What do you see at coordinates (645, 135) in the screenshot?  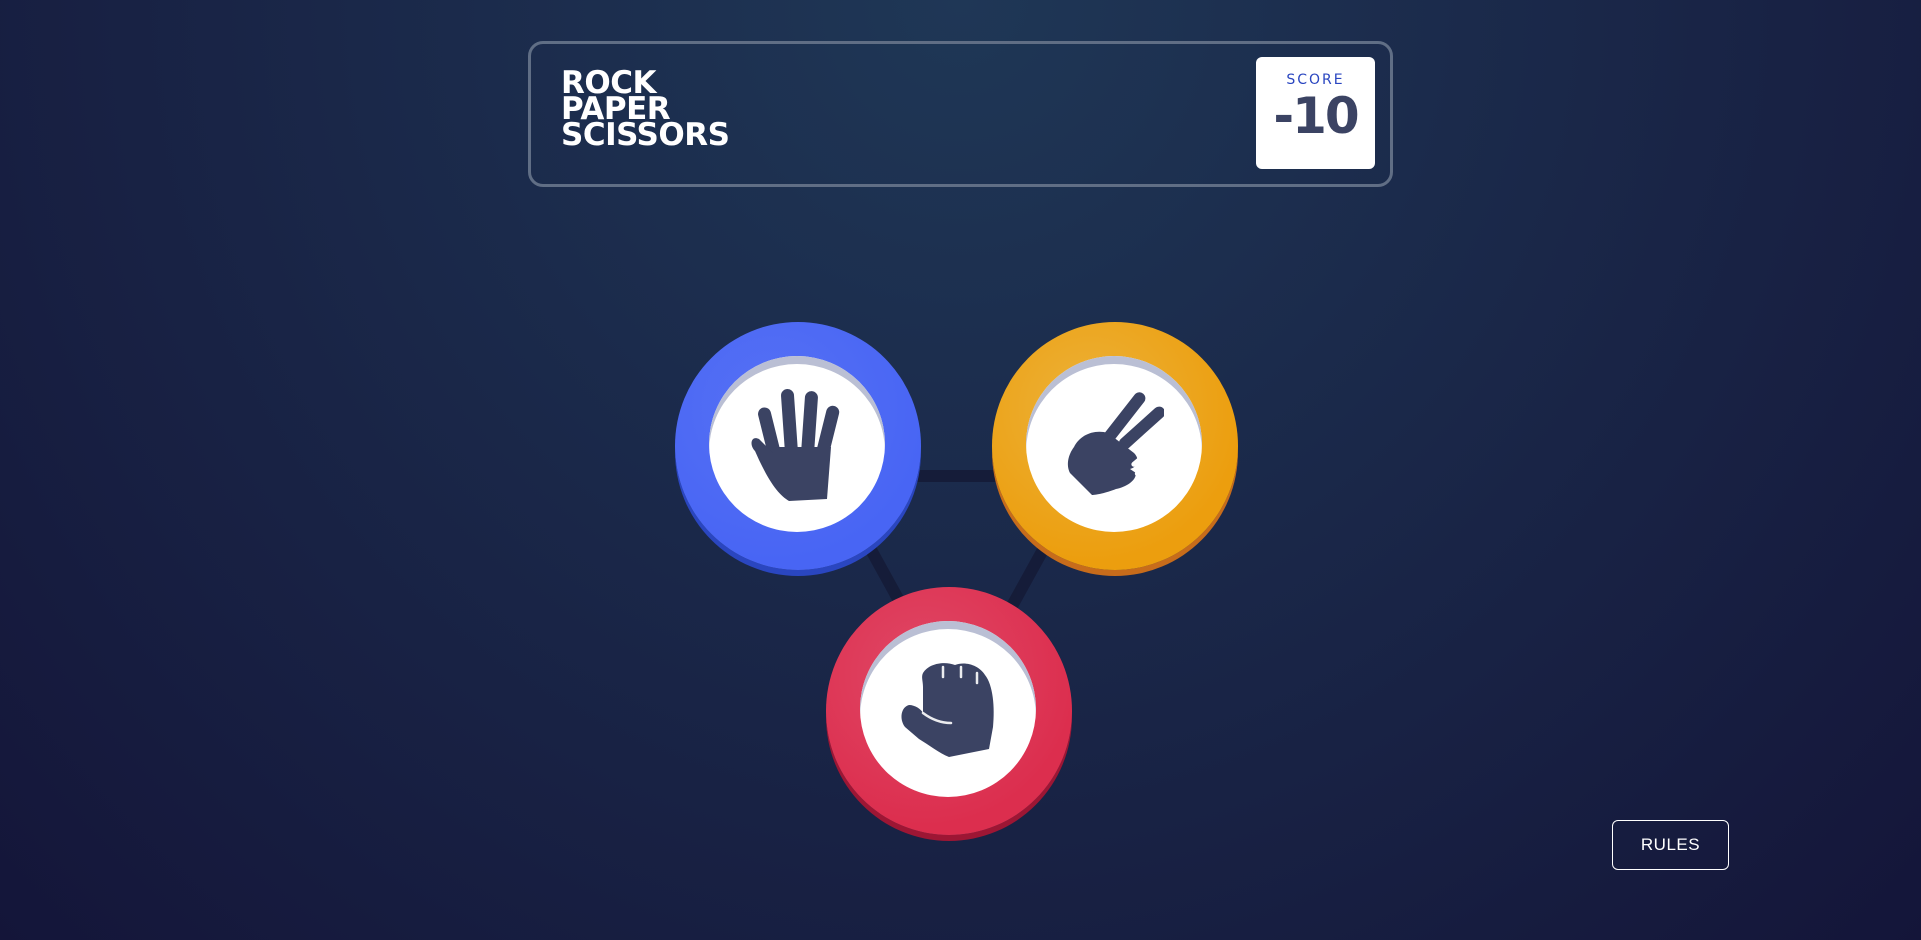 I see `title-line-scissors: SCISSORS` at bounding box center [645, 135].